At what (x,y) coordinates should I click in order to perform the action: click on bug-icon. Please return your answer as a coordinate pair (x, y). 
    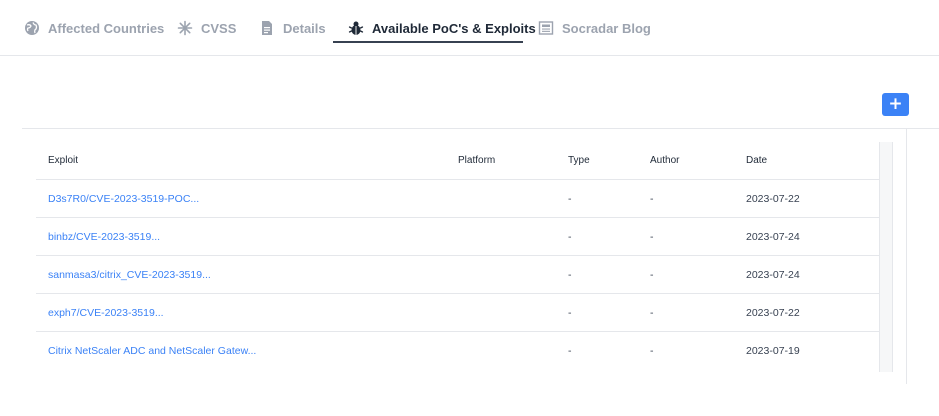
    Looking at the image, I should click on (356, 28).